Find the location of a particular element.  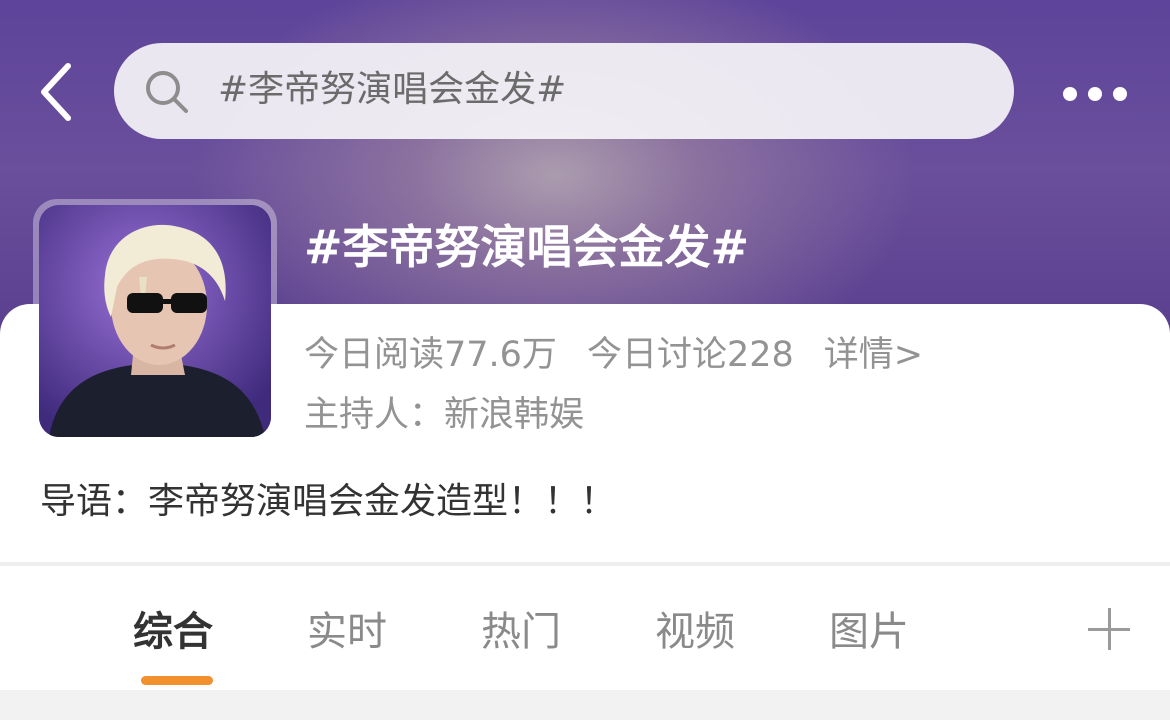

tab-comprehensive: 综合 is located at coordinates (173, 632).